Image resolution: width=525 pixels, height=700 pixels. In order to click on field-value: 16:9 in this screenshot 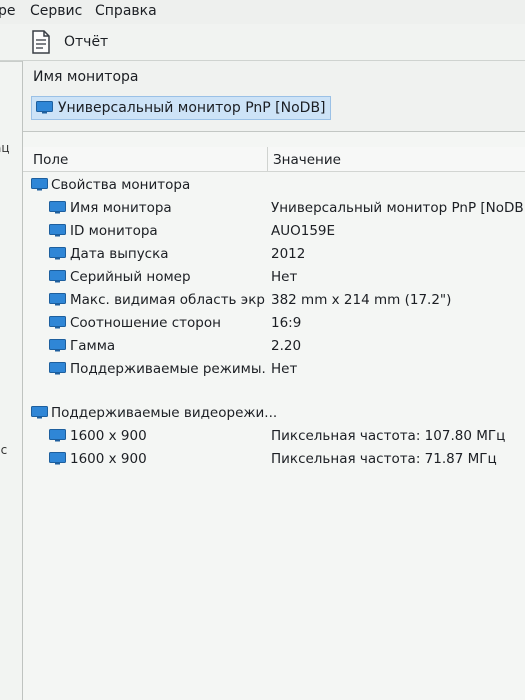, I will do `click(286, 323)`.